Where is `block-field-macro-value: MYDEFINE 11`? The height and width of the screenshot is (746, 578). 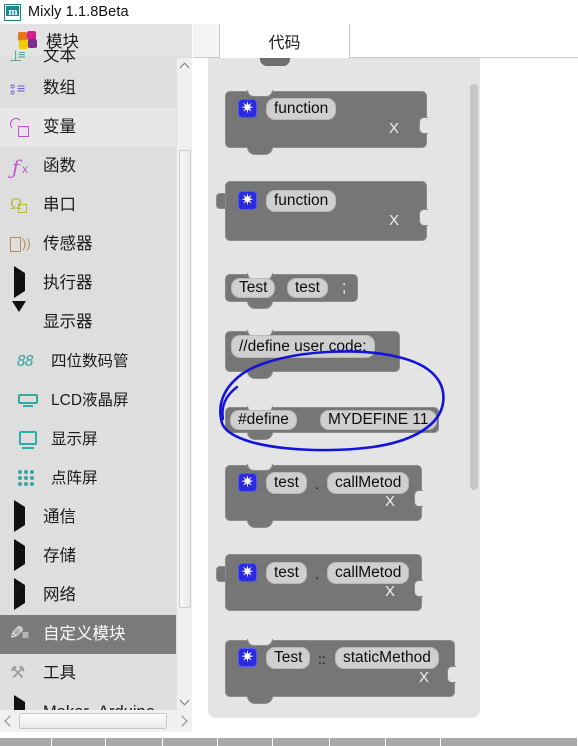 block-field-macro-value: MYDEFINE 11 is located at coordinates (378, 420).